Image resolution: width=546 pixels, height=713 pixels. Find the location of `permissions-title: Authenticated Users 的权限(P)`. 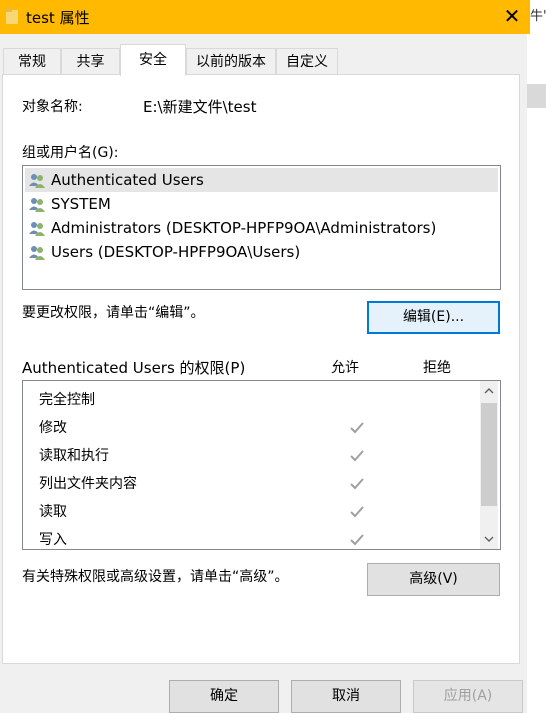

permissions-title: Authenticated Users 的权限(P) is located at coordinates (134, 368).